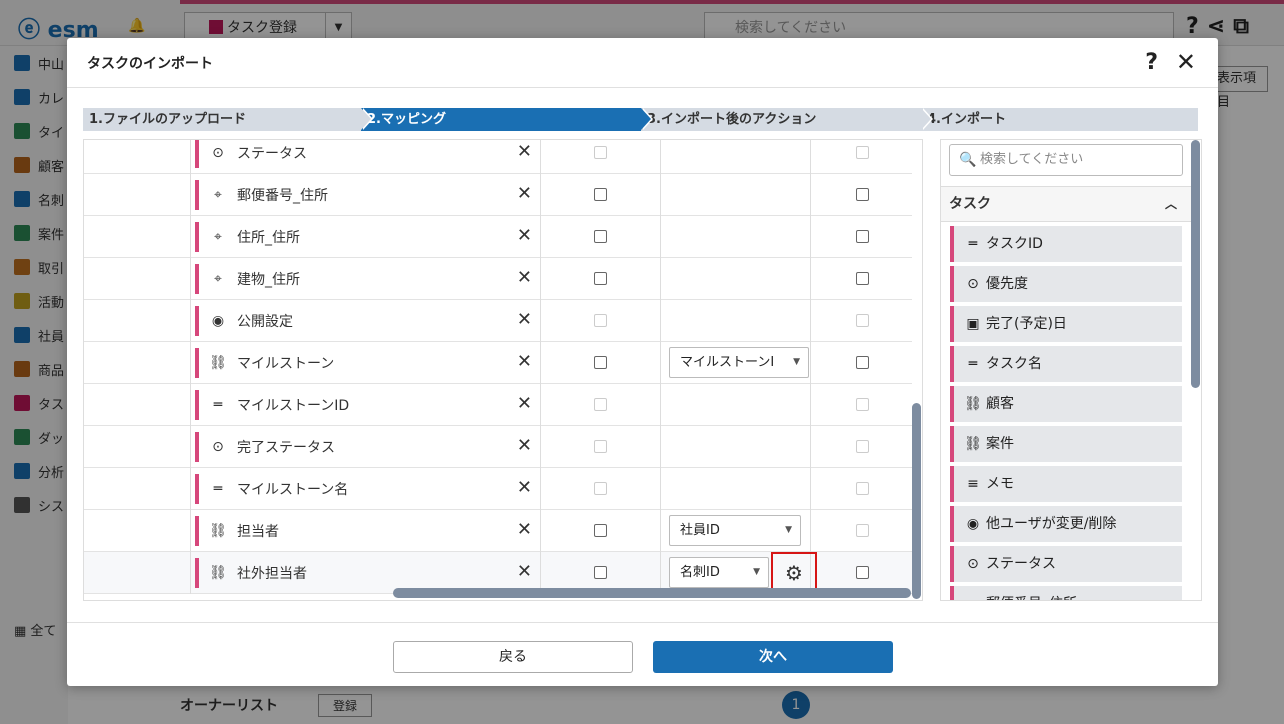  Describe the element at coordinates (1066, 284) in the screenshot. I see `field-item: ⊙ 優先度` at that location.